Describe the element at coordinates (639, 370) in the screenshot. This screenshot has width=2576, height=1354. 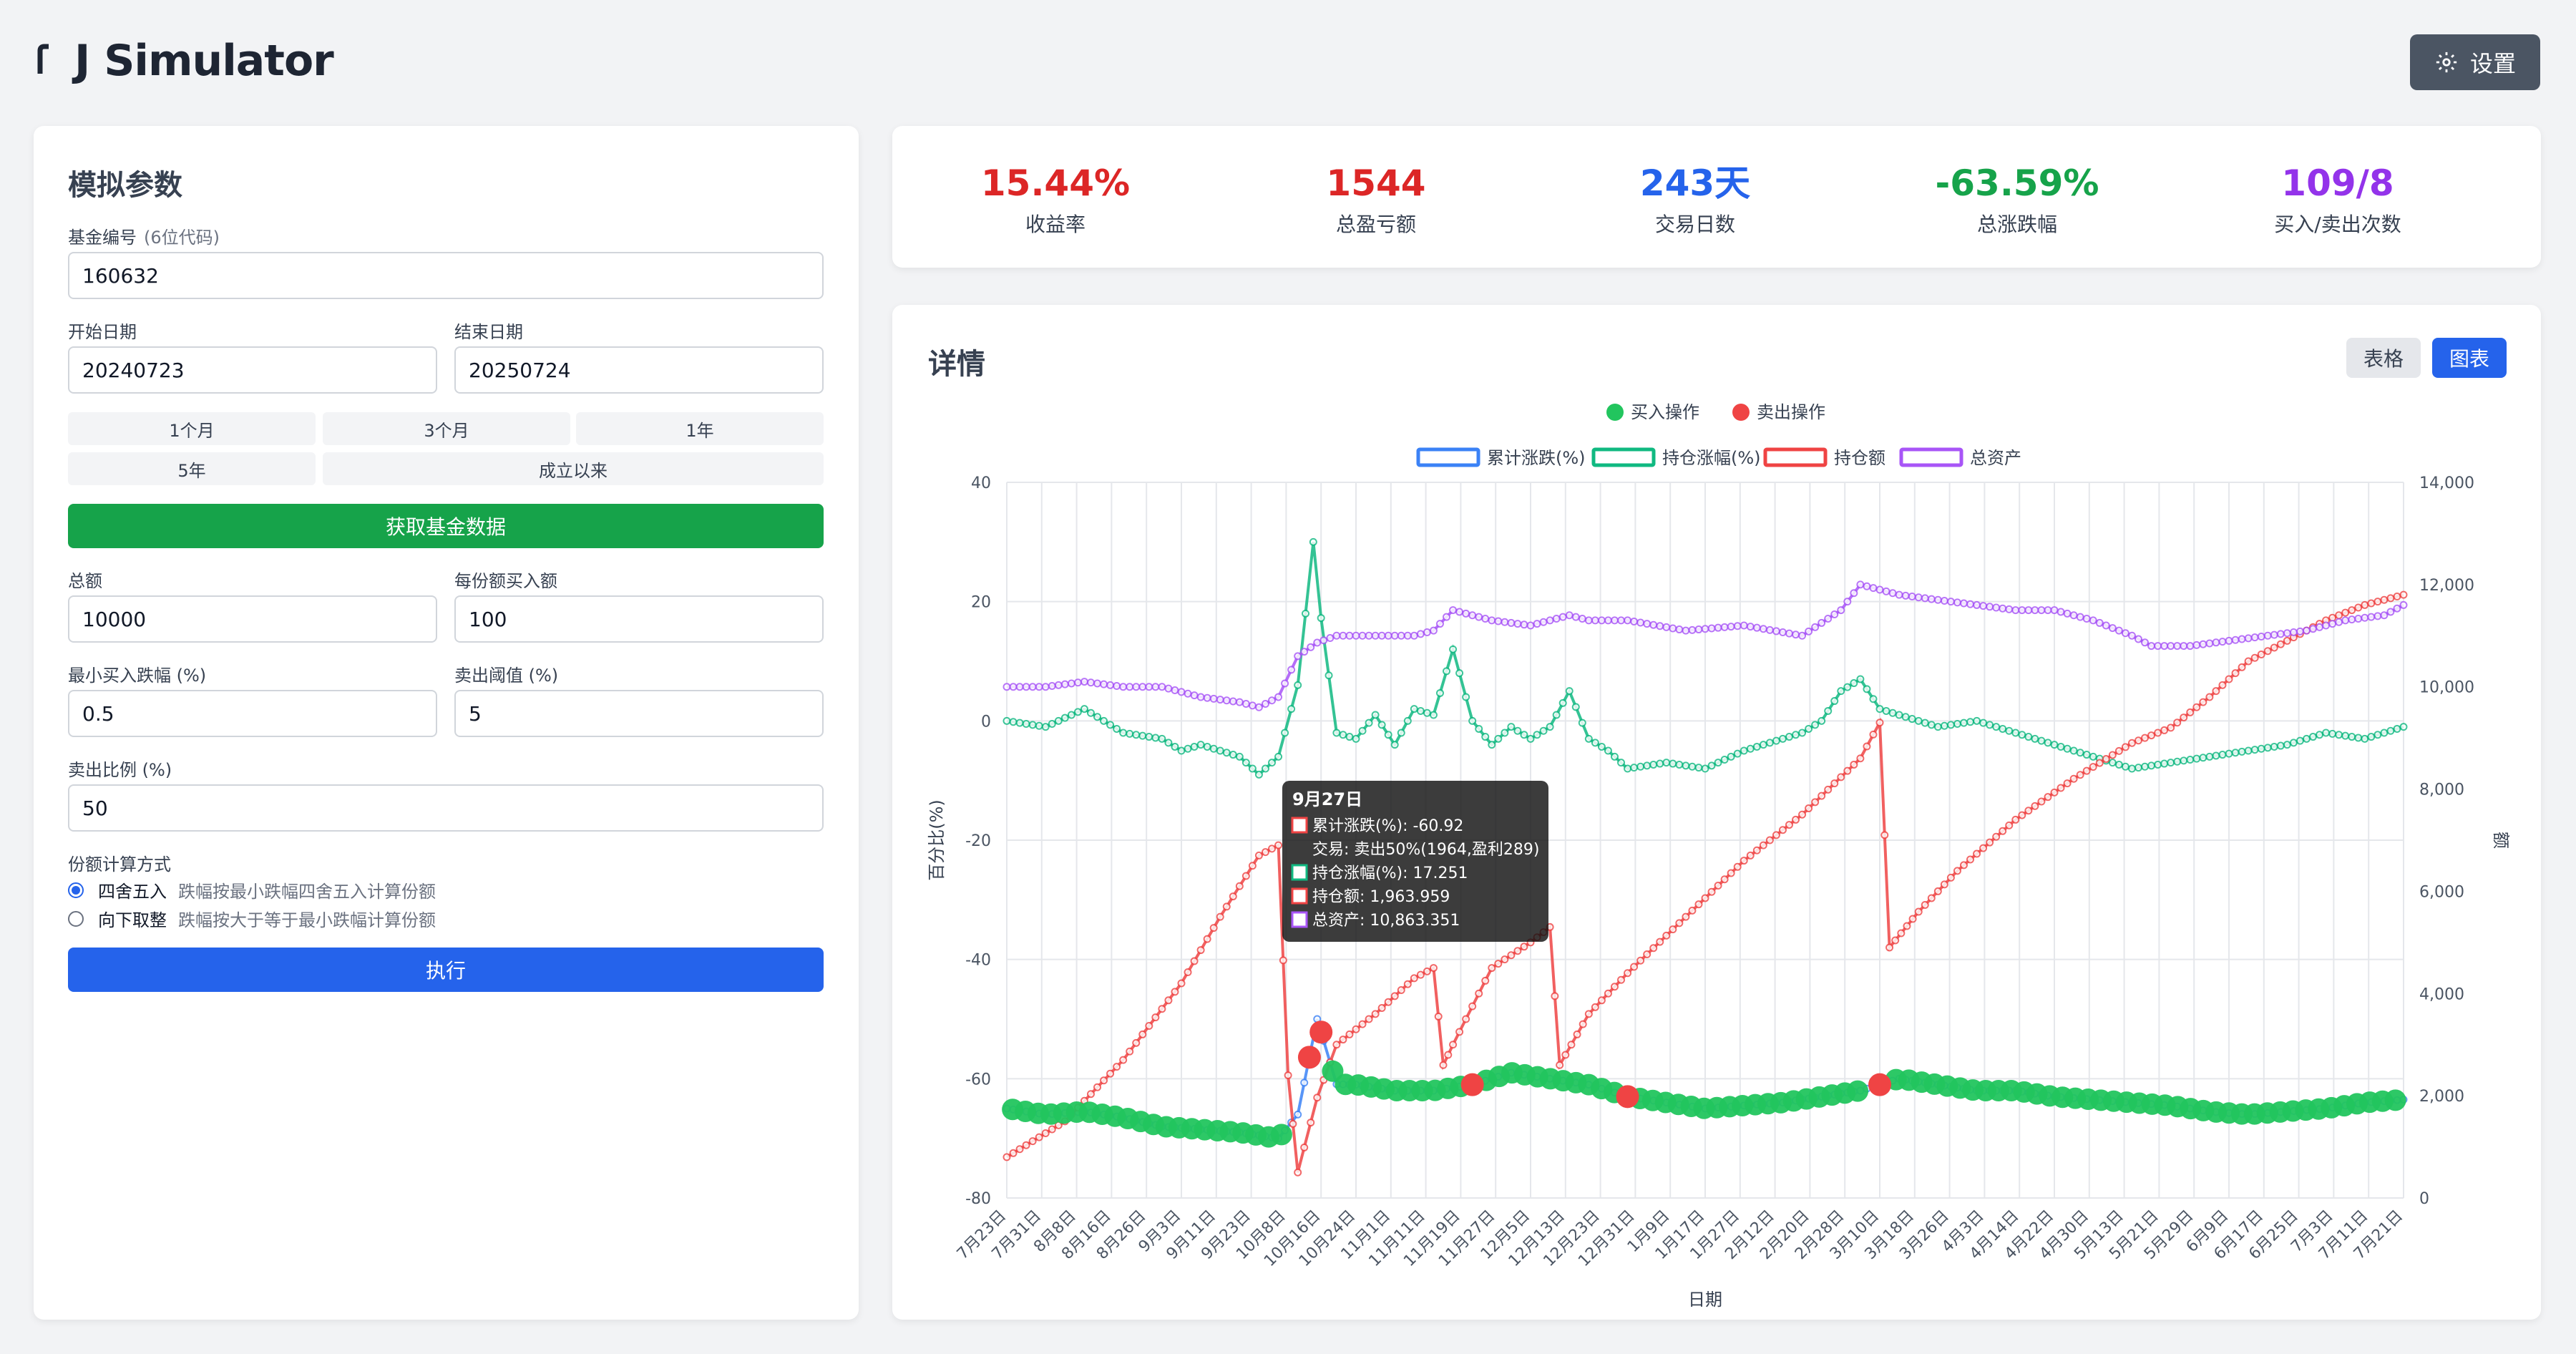
I see `end-date-input` at that location.